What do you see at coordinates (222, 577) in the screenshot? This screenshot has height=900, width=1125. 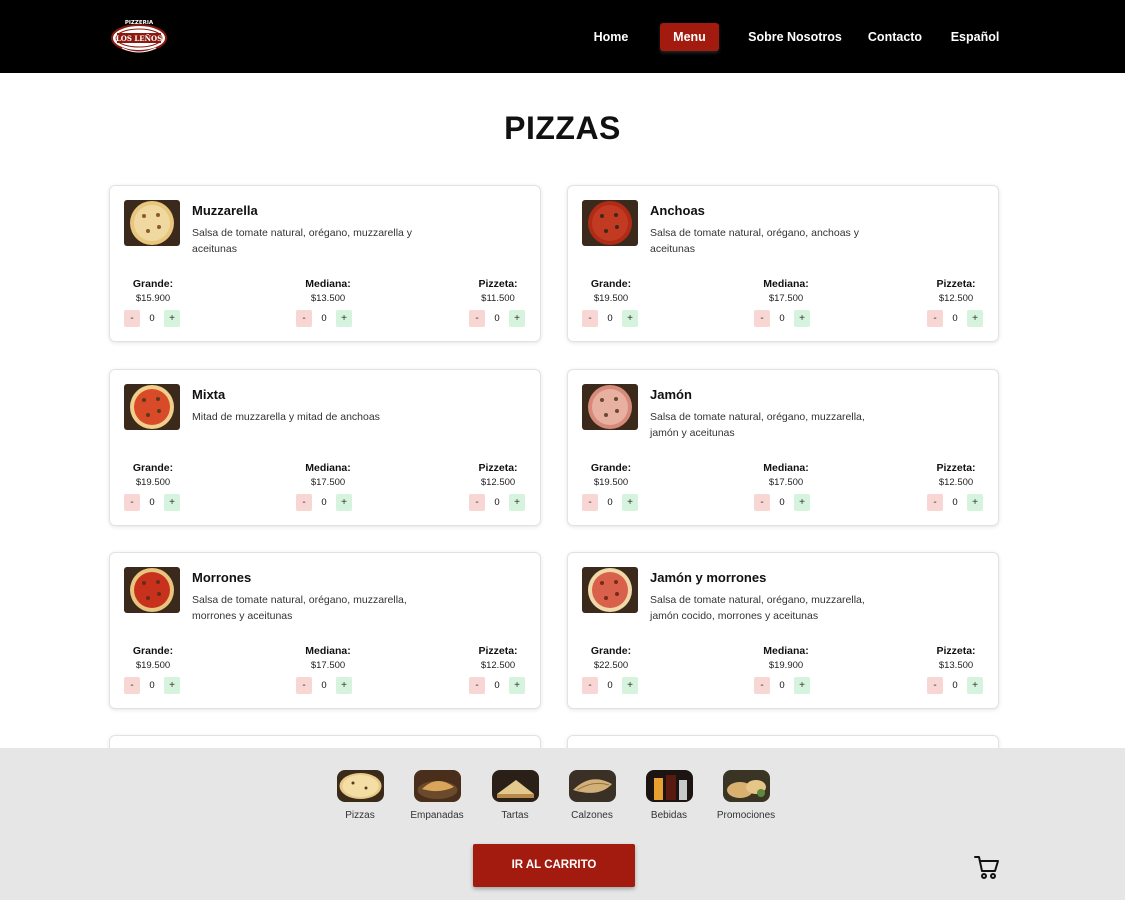 I see `product-name: Morrones` at bounding box center [222, 577].